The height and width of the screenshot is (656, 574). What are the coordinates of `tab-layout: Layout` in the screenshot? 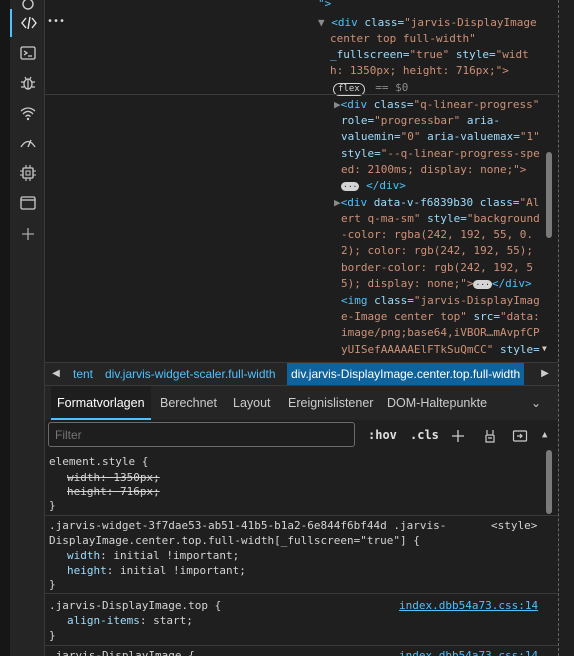 It's located at (252, 403).